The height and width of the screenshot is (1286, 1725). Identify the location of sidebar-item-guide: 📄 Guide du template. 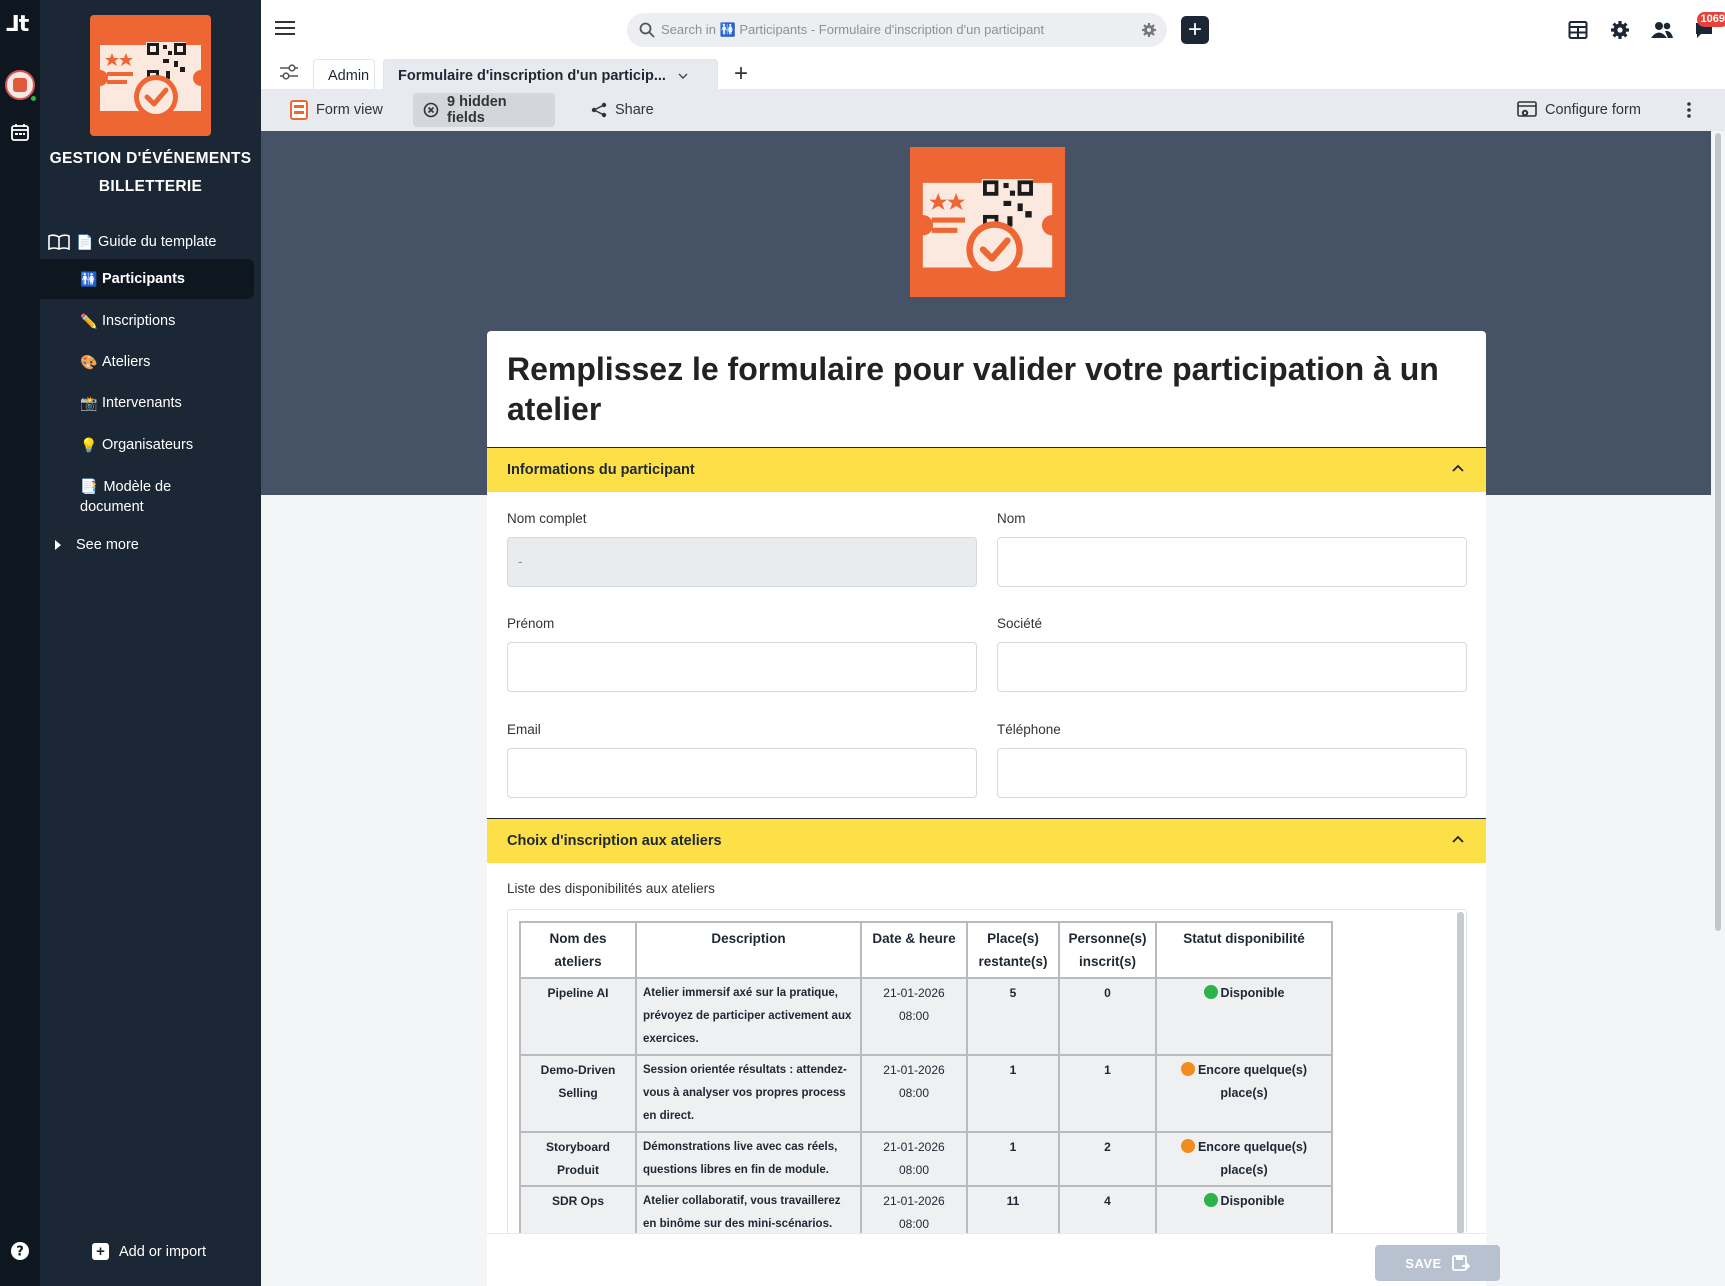
(155, 242).